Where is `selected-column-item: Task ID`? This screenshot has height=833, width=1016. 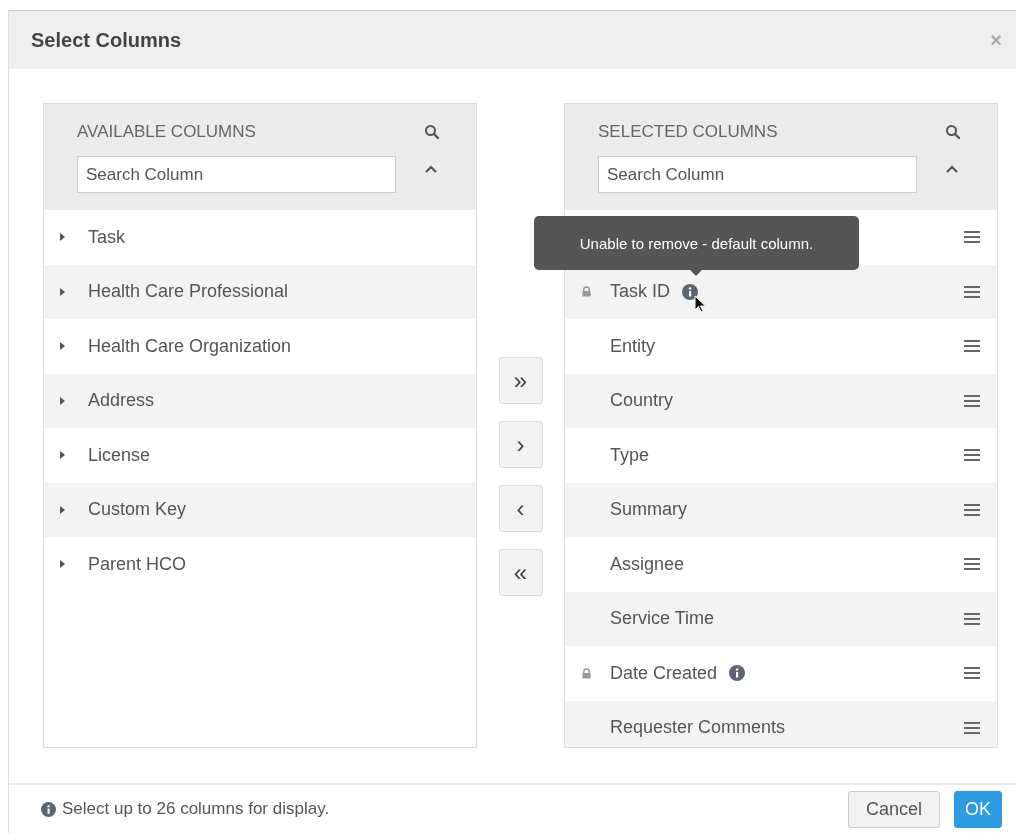
selected-column-item: Task ID is located at coordinates (781, 291).